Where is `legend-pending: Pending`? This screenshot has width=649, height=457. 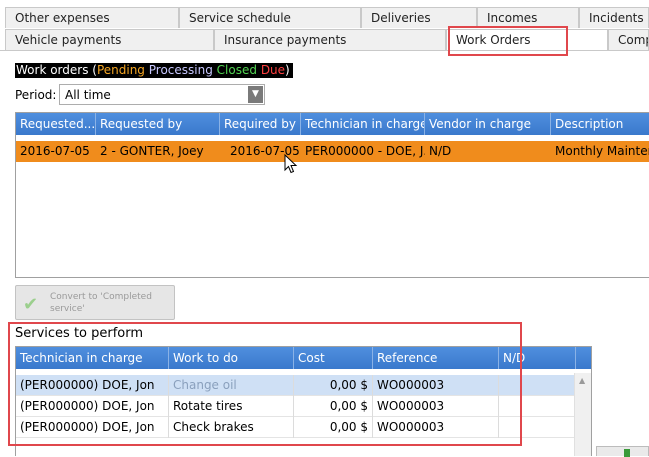
legend-pending: Pending is located at coordinates (120, 70).